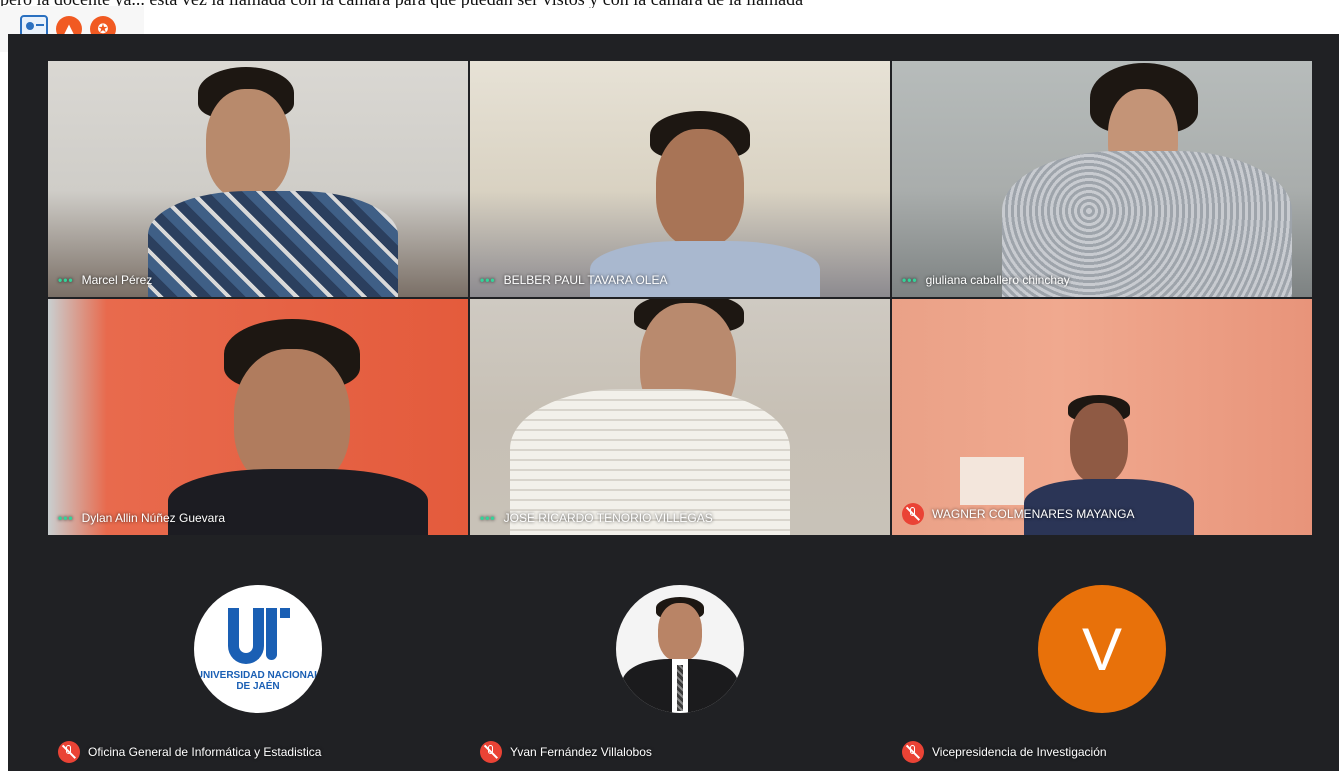  I want to click on participant-tile-yvan: Yvan Fernández Villalobos, so click(680, 654).